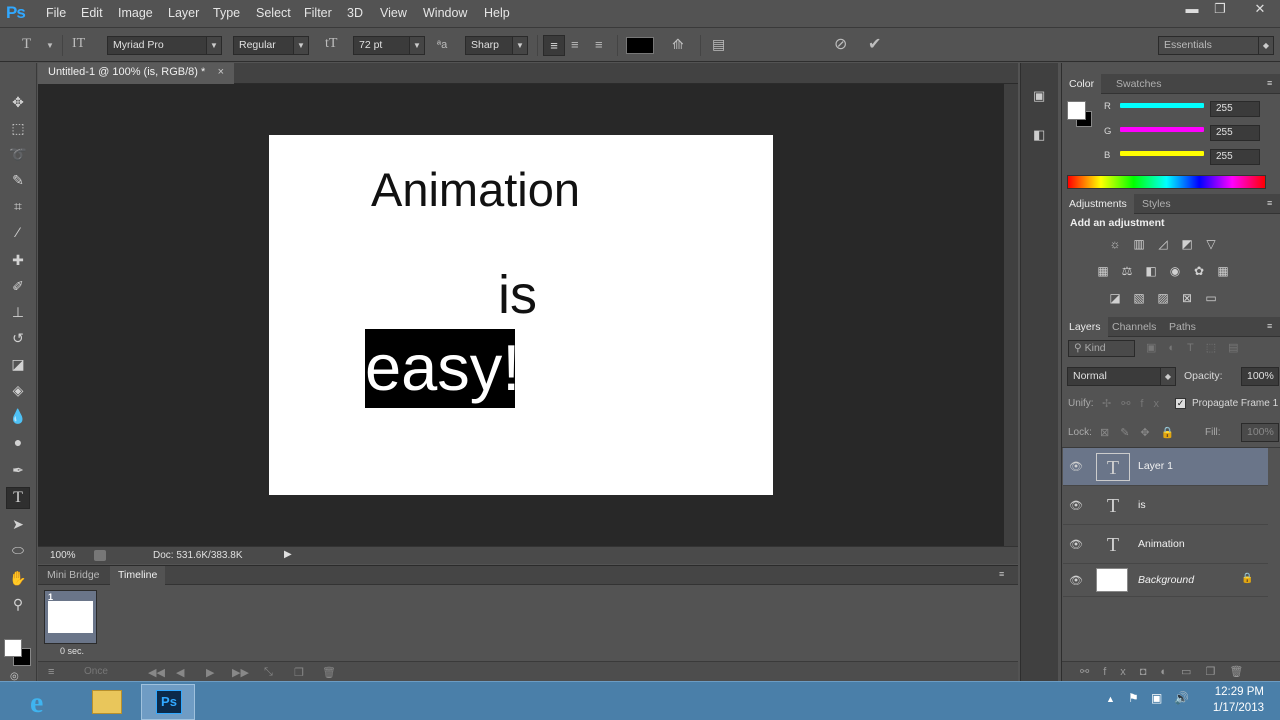 This screenshot has height=720, width=1280. I want to click on file-explorer-icon, so click(107, 702).